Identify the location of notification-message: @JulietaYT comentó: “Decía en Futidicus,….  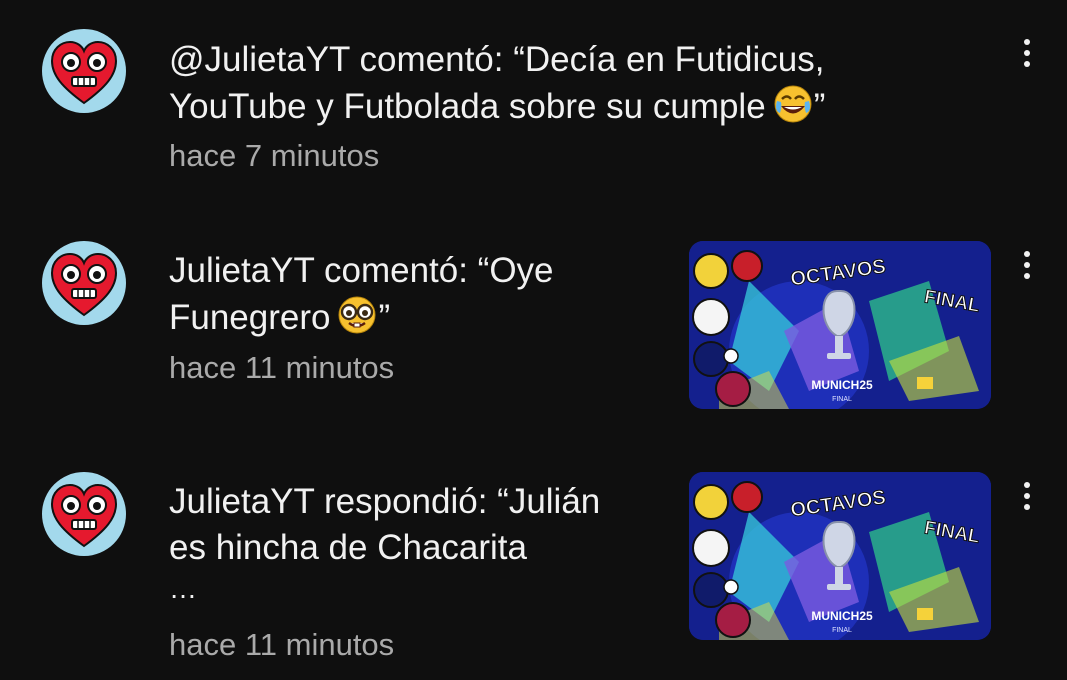
(497, 83).